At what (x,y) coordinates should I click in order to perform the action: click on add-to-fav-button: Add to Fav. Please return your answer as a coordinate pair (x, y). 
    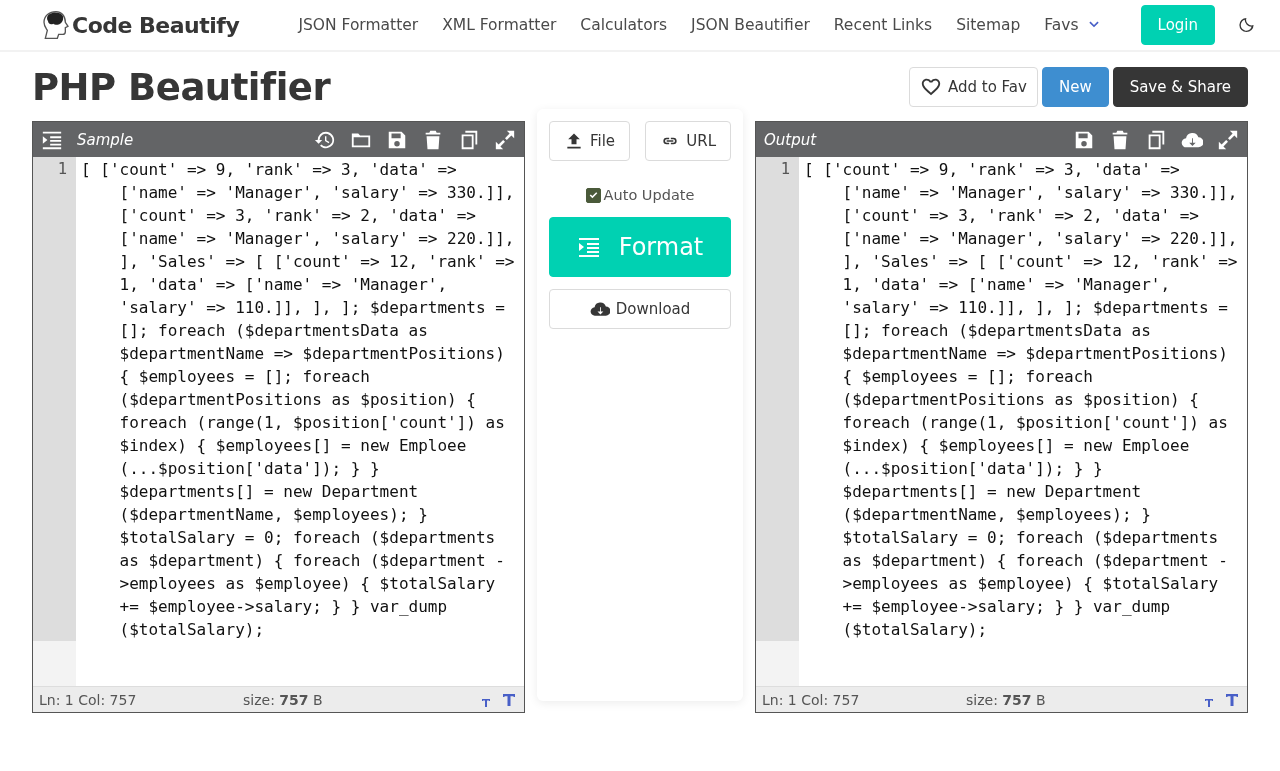
    Looking at the image, I should click on (973, 87).